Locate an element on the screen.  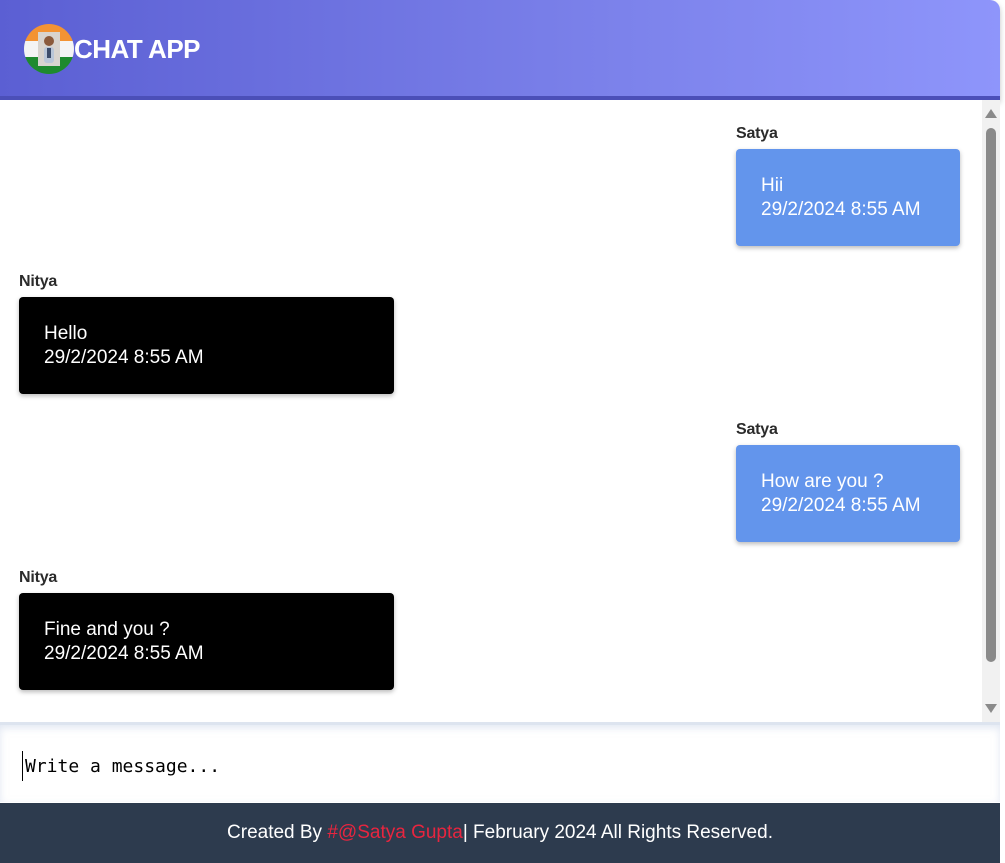
message-item: Nitya Hello 29/2/2024 8:55 AM is located at coordinates (206, 333).